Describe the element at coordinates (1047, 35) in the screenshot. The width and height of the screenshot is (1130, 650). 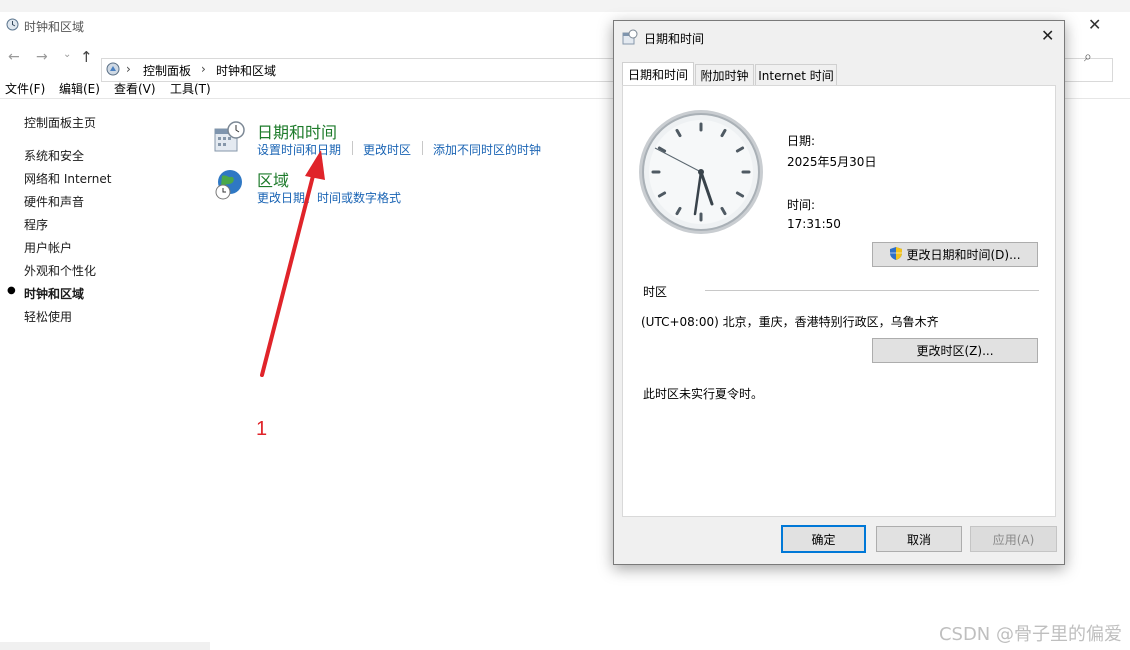
I see `dialog-close-icon: ✕` at that location.